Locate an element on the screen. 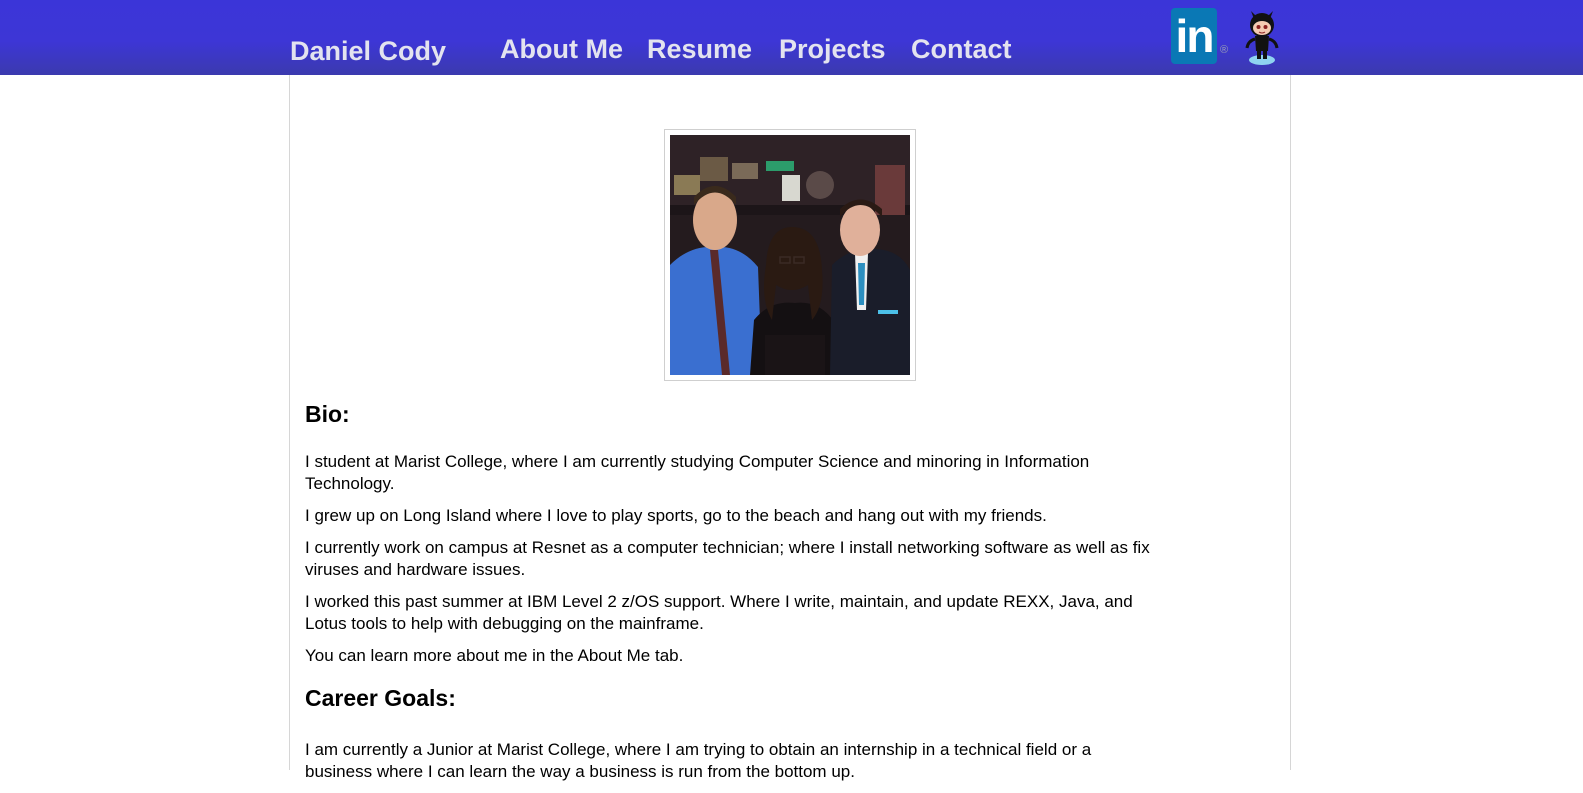 This screenshot has height=793, width=1583. github-octocat-icon is located at coordinates (1262, 36).